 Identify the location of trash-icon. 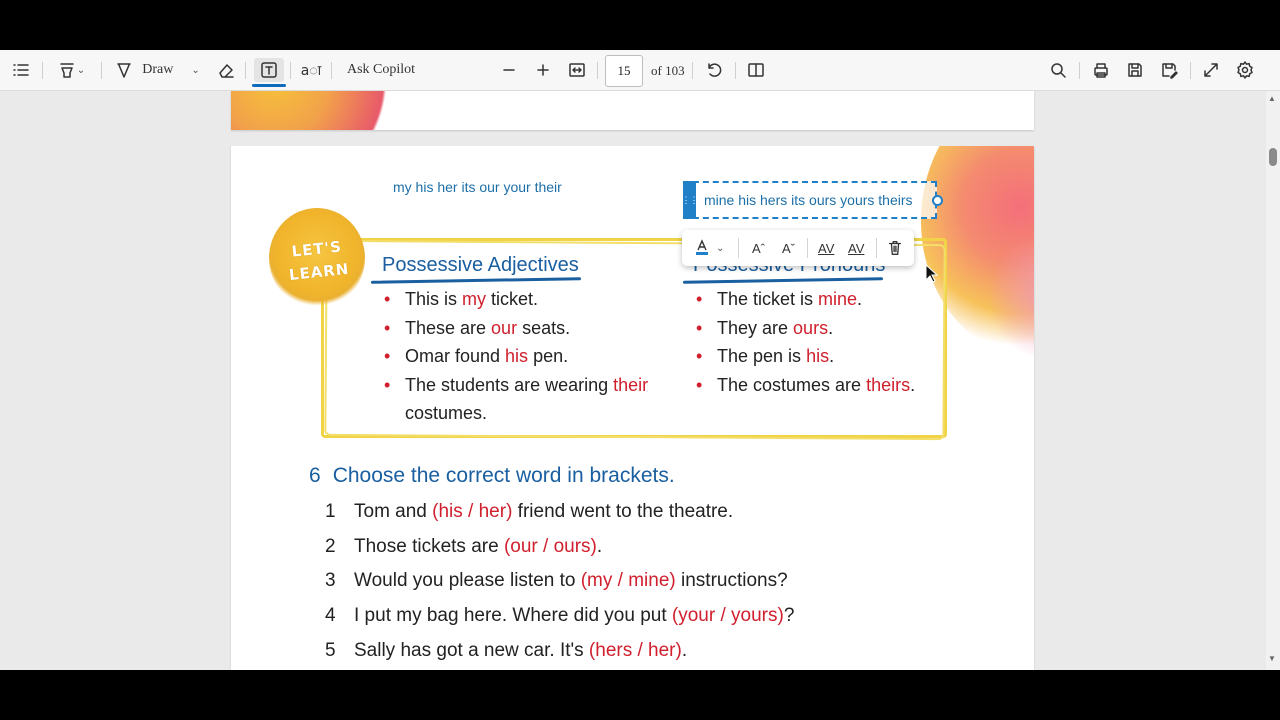
(895, 248).